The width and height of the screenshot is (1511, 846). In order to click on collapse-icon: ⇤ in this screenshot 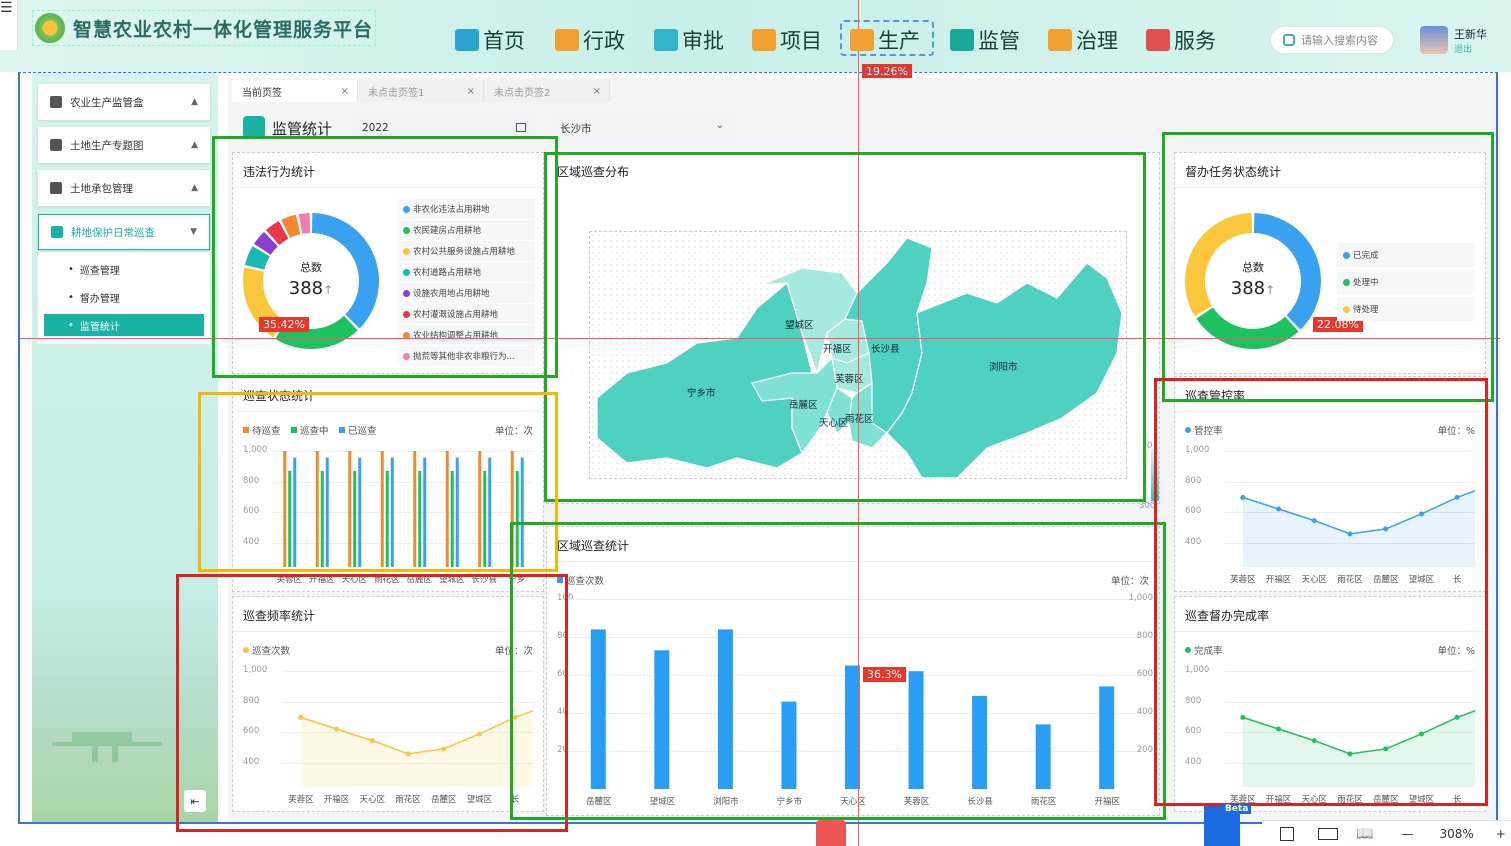, I will do `click(195, 801)`.